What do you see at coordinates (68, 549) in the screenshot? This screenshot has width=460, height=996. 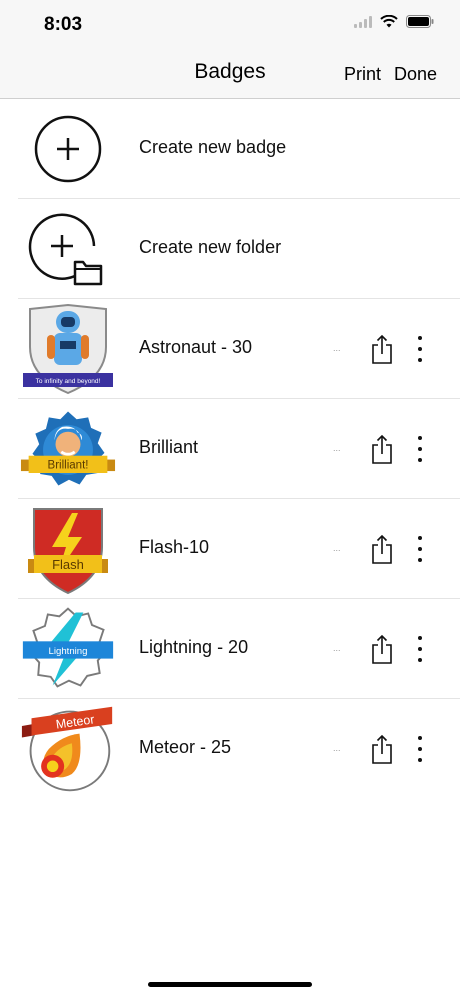 I see `flash-badge-icon: Flash` at bounding box center [68, 549].